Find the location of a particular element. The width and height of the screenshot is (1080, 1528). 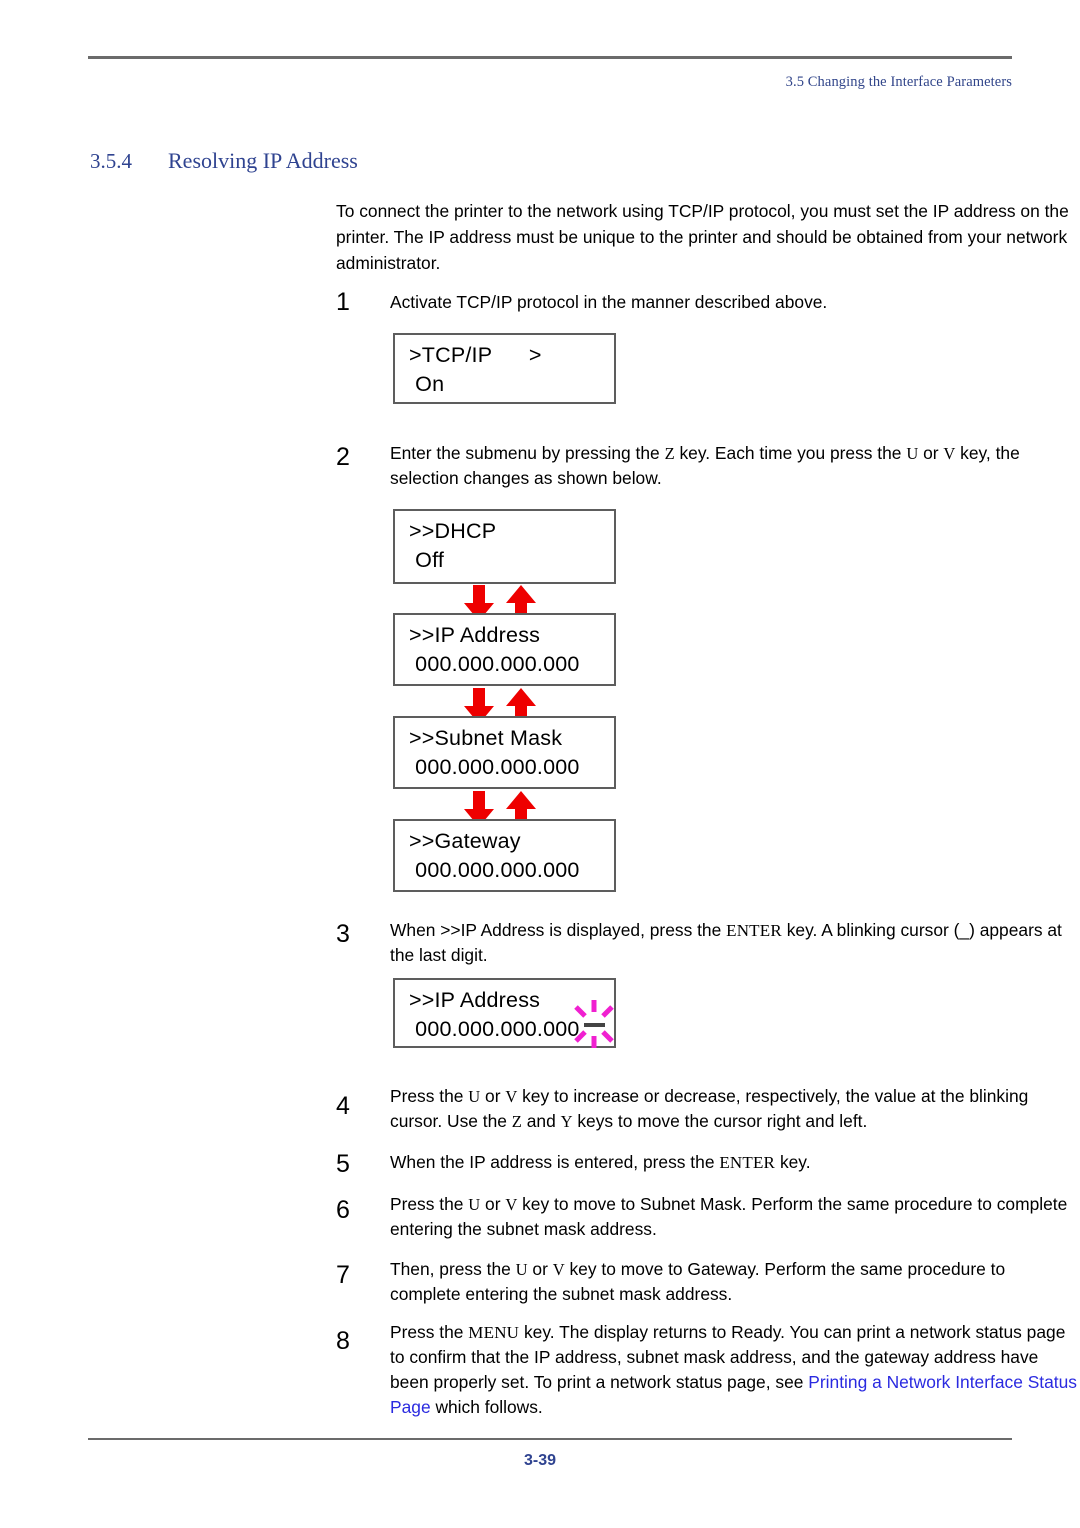

step4-text-e: keys to move the cursor right and left. is located at coordinates (720, 1121).